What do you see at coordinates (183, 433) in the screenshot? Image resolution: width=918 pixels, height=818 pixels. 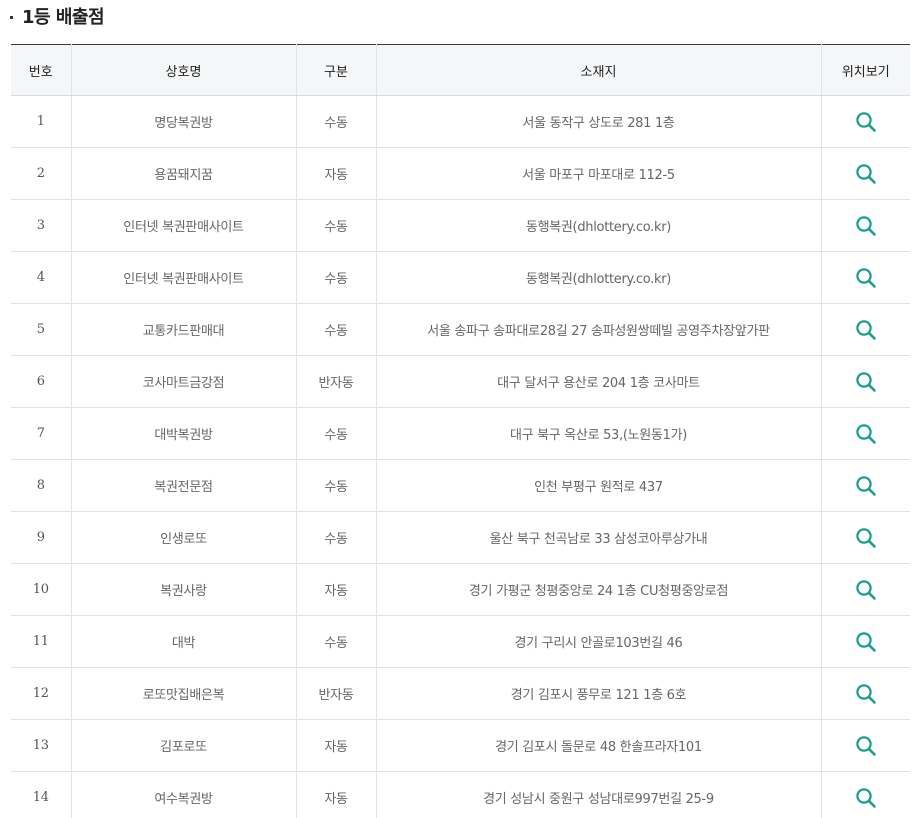 I see `cell-store-name: 대박복권방` at bounding box center [183, 433].